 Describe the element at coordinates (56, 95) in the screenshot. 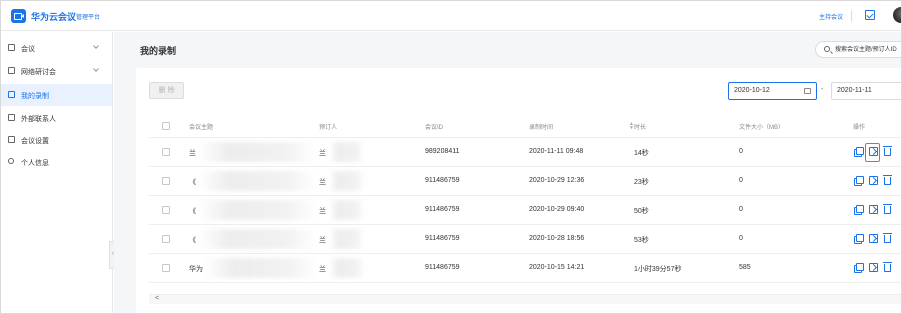

I see `sidebar-item-my-recordings: 我的录制` at that location.